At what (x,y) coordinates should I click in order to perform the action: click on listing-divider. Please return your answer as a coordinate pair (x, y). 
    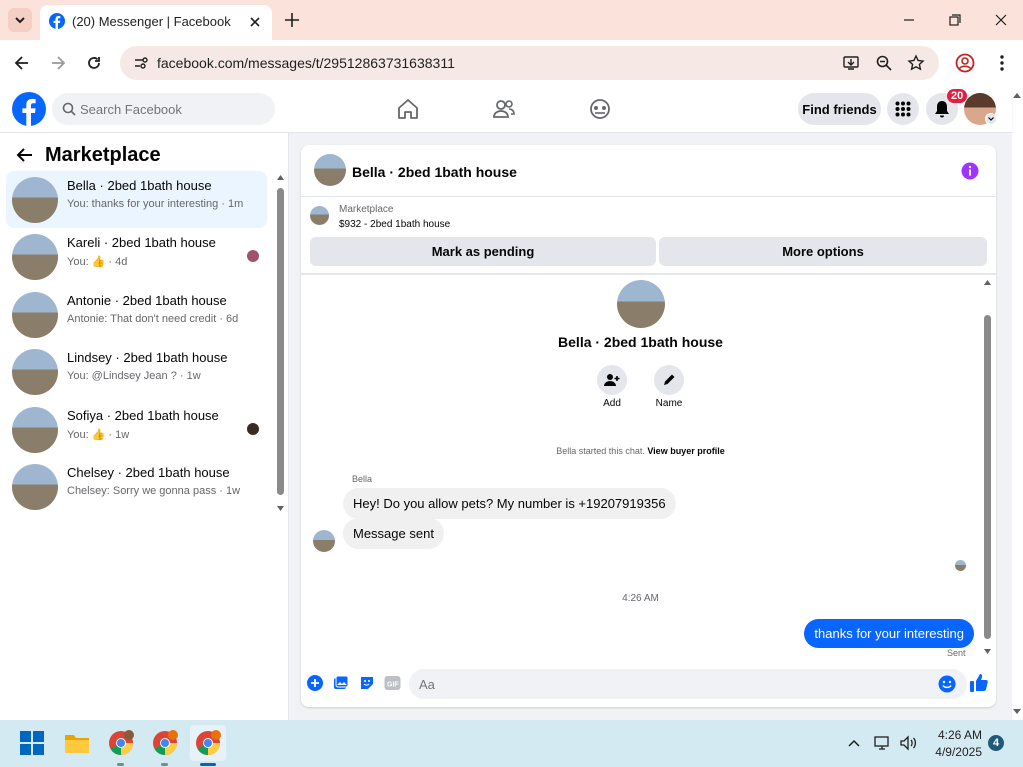
    Looking at the image, I should click on (648, 274).